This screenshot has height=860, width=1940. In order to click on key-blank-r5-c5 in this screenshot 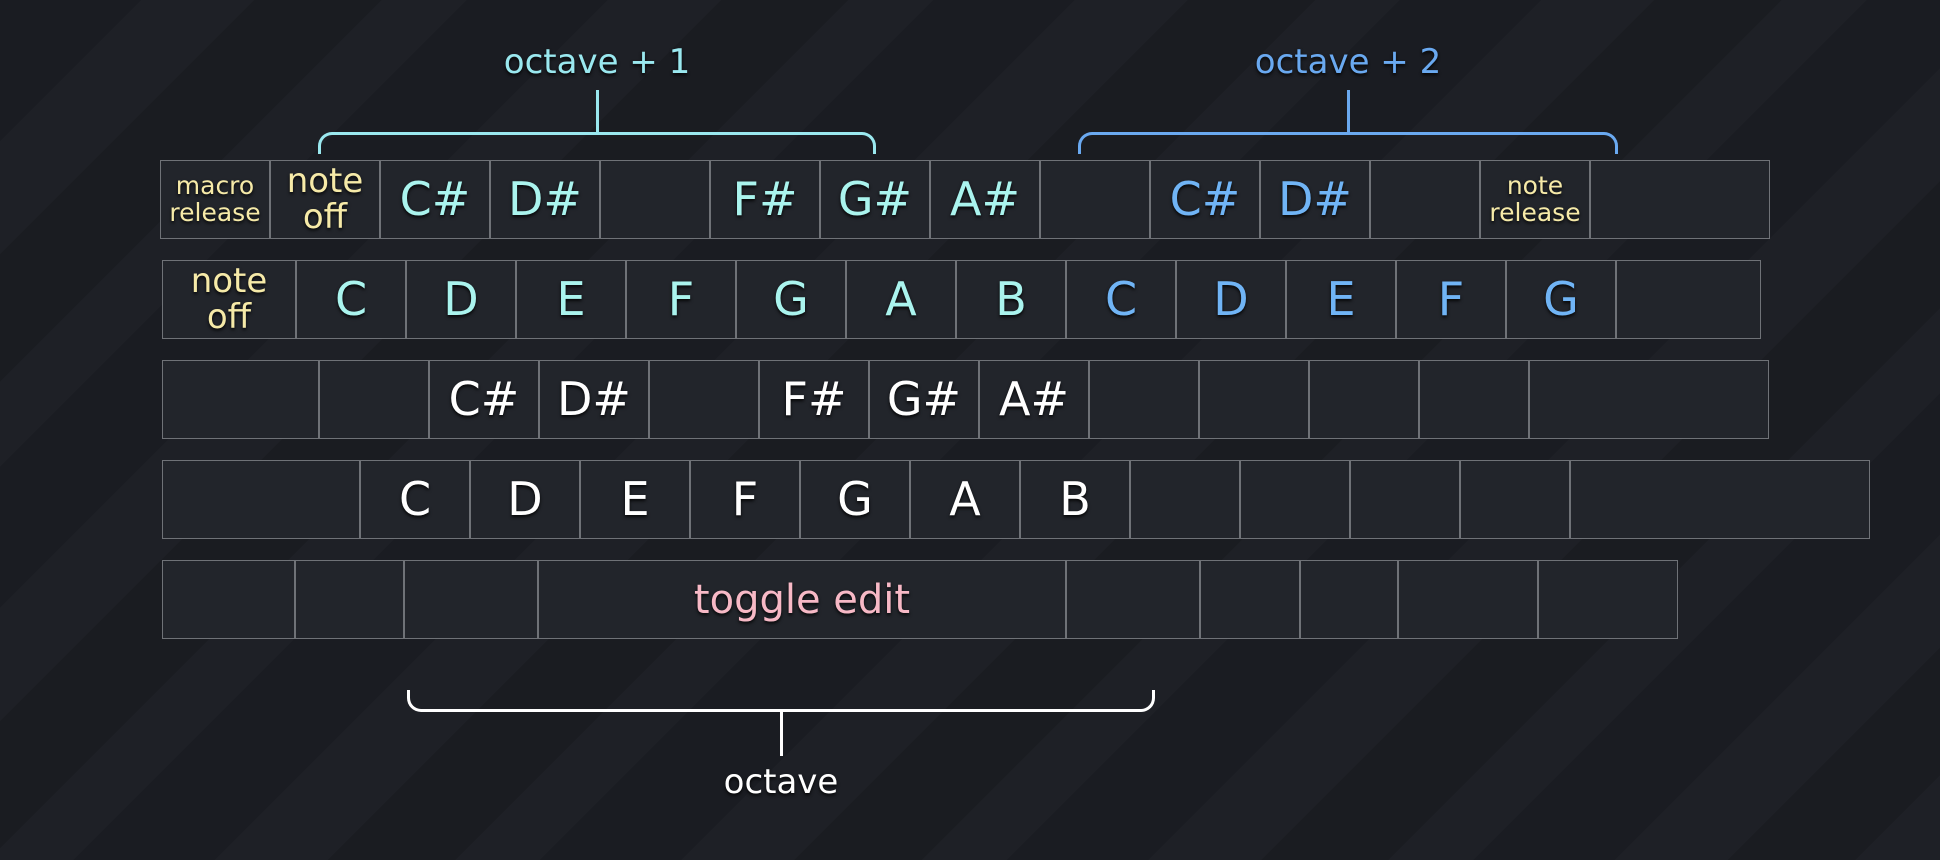, I will do `click(1133, 599)`.